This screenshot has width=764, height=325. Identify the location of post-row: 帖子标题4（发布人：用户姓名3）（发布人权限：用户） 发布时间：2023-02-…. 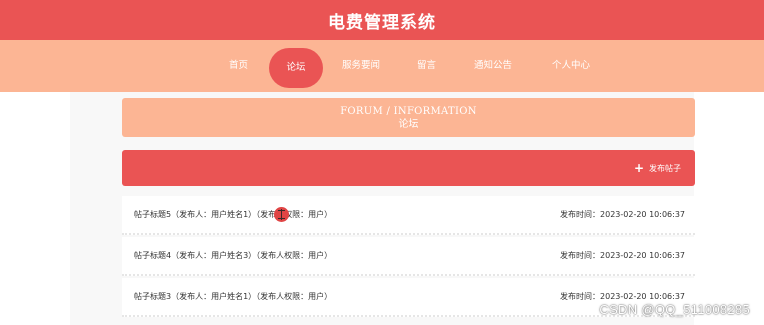
(408, 256).